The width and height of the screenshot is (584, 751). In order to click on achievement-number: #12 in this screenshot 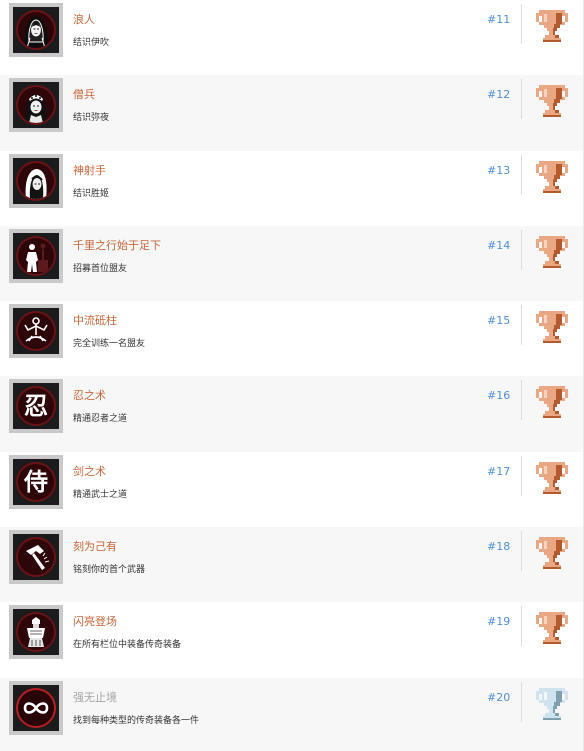, I will do `click(499, 95)`.